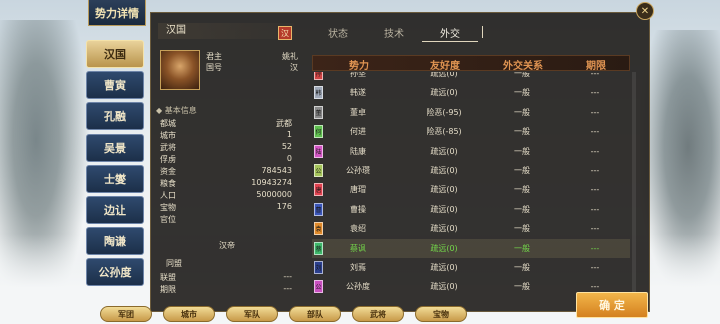 This screenshot has width=720, height=324. Describe the element at coordinates (115, 241) in the screenshot. I see `faction-item: 陶谦` at that location.